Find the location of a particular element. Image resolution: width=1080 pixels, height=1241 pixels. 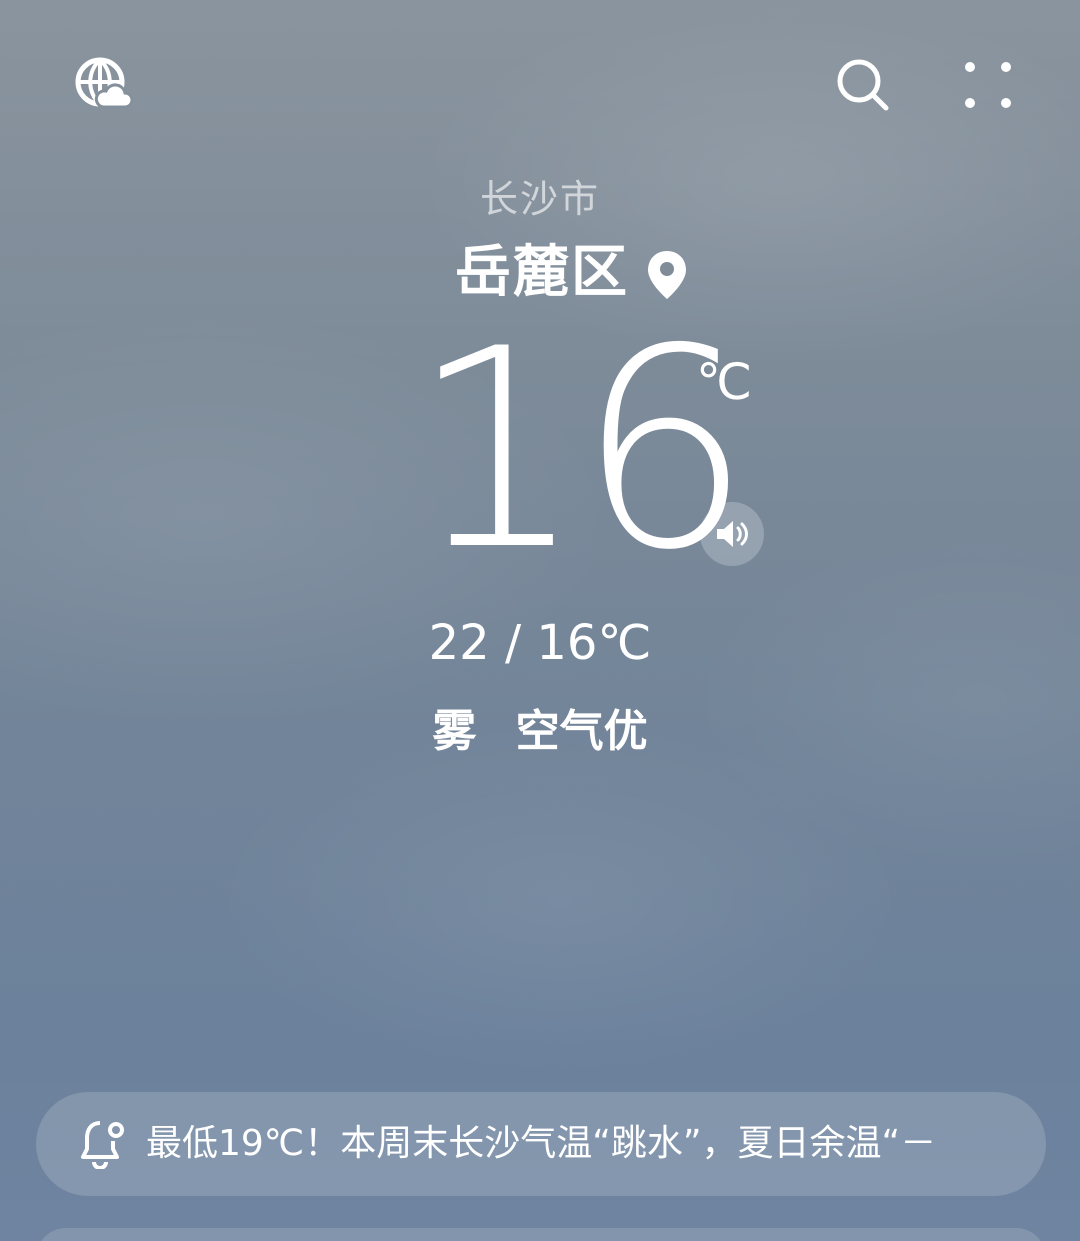

news-headline: 最低19℃！本周末长沙气温“跳水”，夏日余温“－ is located at coordinates (541, 1143).